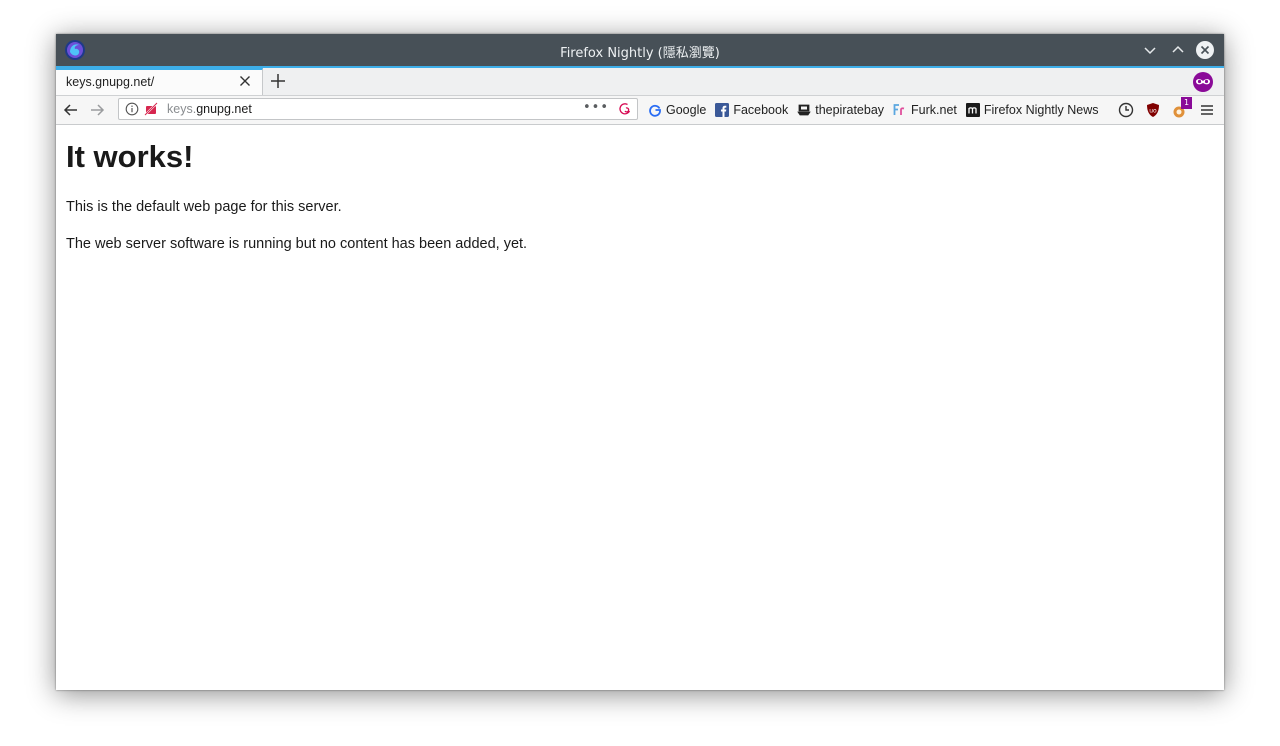 Image resolution: width=1280 pixels, height=746 pixels. Describe the element at coordinates (132, 109) in the screenshot. I see `site-info-icon` at that location.